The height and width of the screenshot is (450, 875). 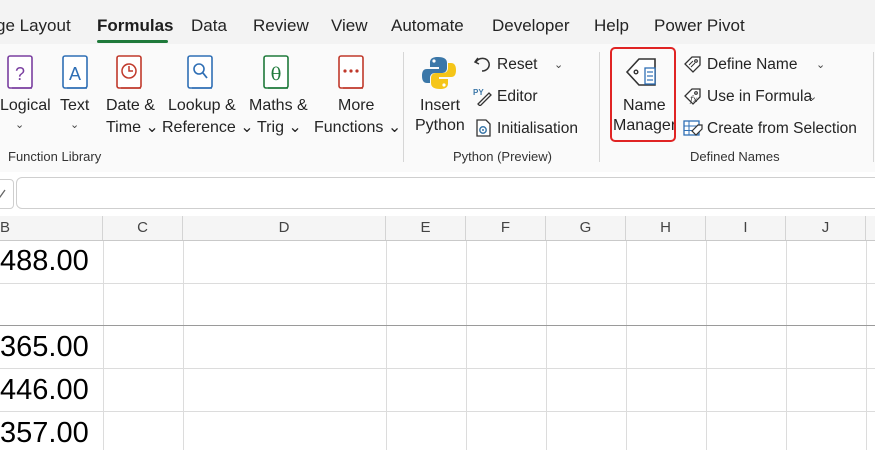 What do you see at coordinates (770, 129) in the screenshot?
I see `create-from-selection-button: Create from Selection` at bounding box center [770, 129].